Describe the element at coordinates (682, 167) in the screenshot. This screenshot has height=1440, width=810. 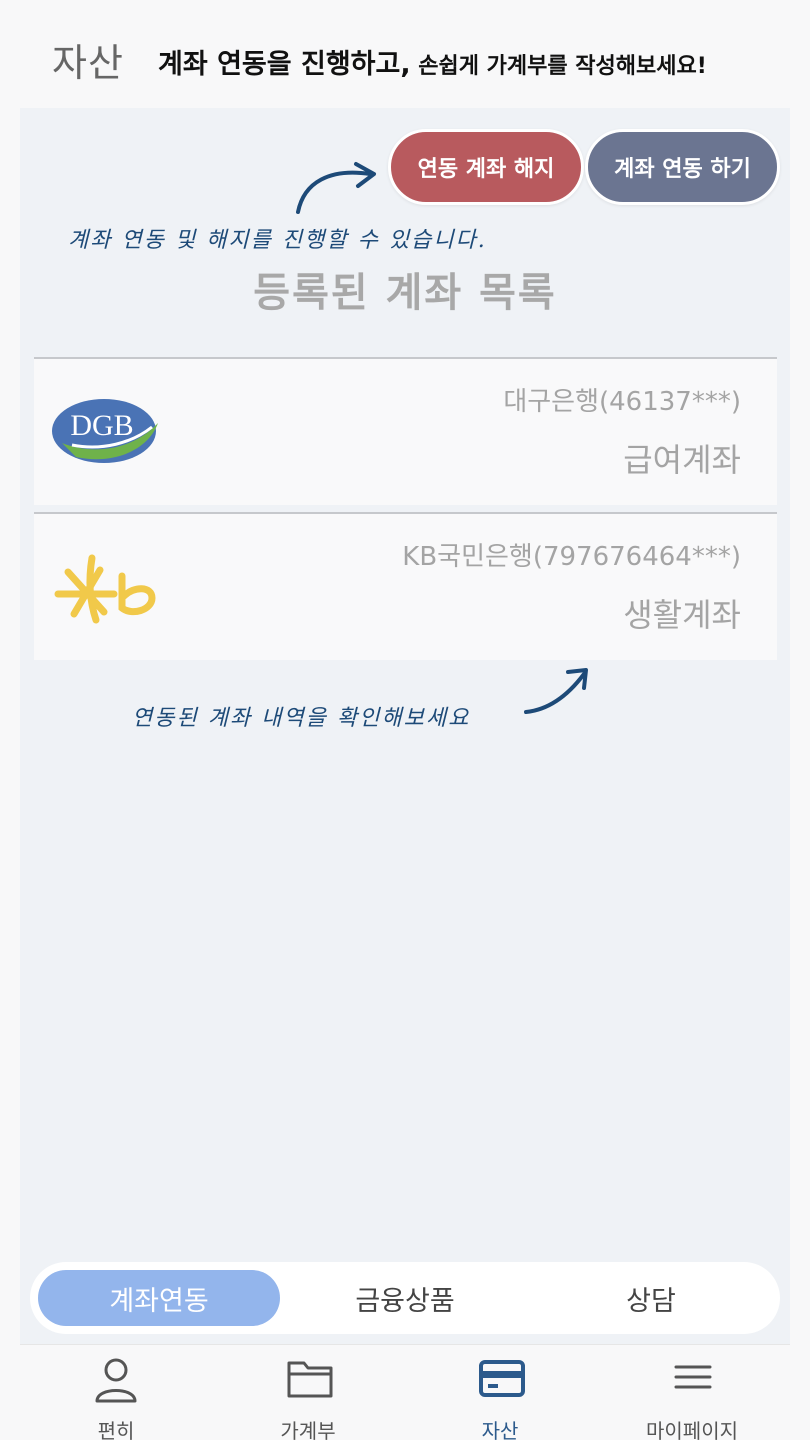
I see `link-account-button: 계좌 연동 하기` at that location.